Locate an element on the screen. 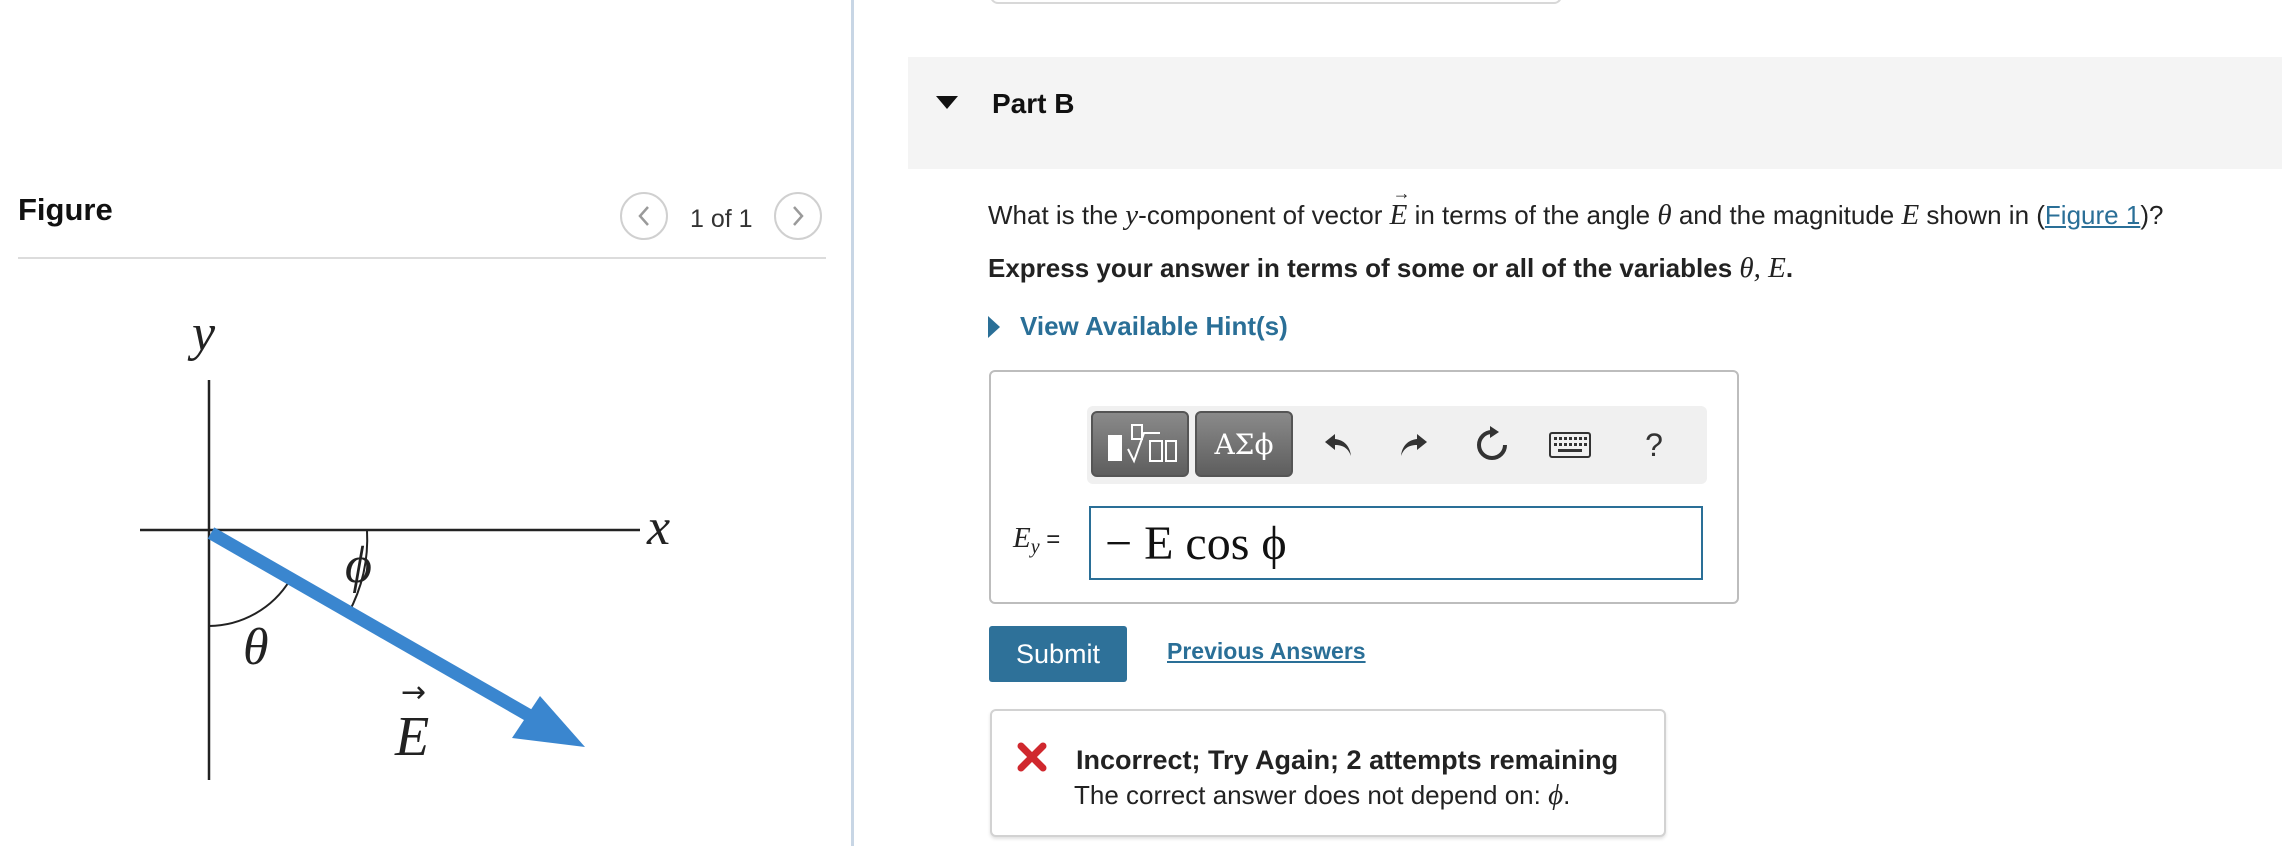 The height and width of the screenshot is (846, 2282). figure-title: Figure is located at coordinates (65, 209).